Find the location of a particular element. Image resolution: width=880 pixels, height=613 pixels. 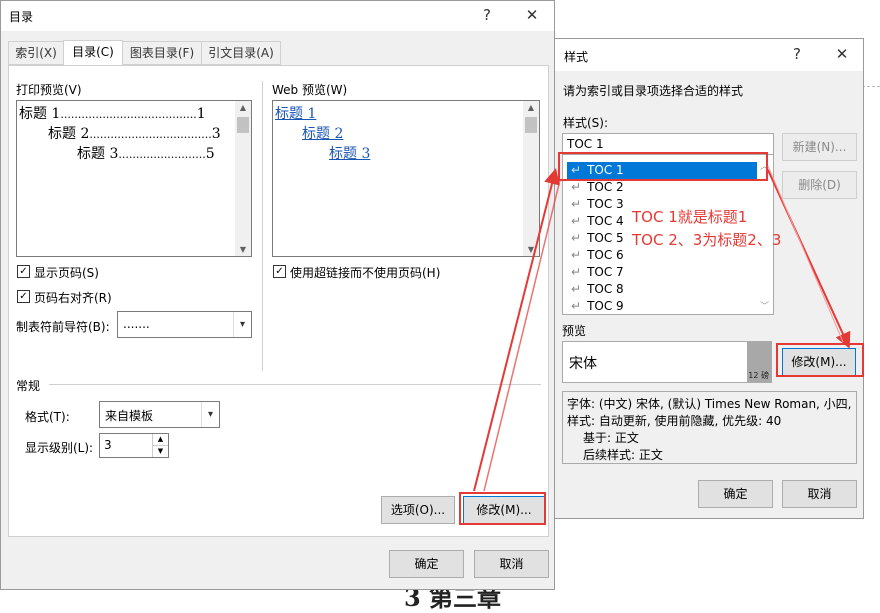

arrow-toc1-to-modify is located at coordinates (809, 259).